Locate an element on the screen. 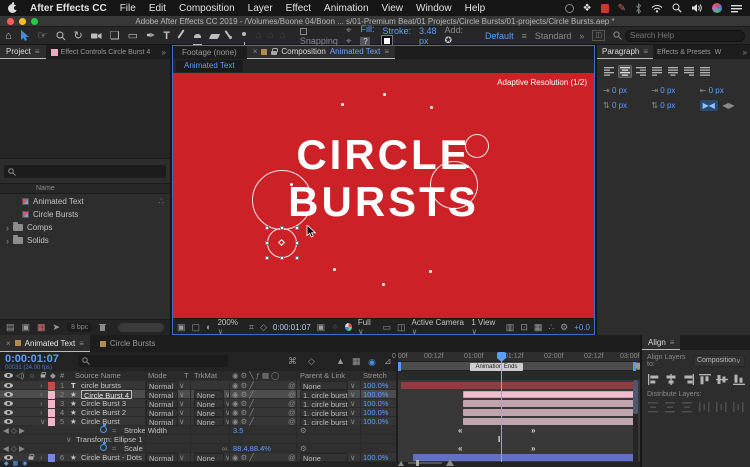  tab-align: Align ≡ is located at coordinates (661, 342).